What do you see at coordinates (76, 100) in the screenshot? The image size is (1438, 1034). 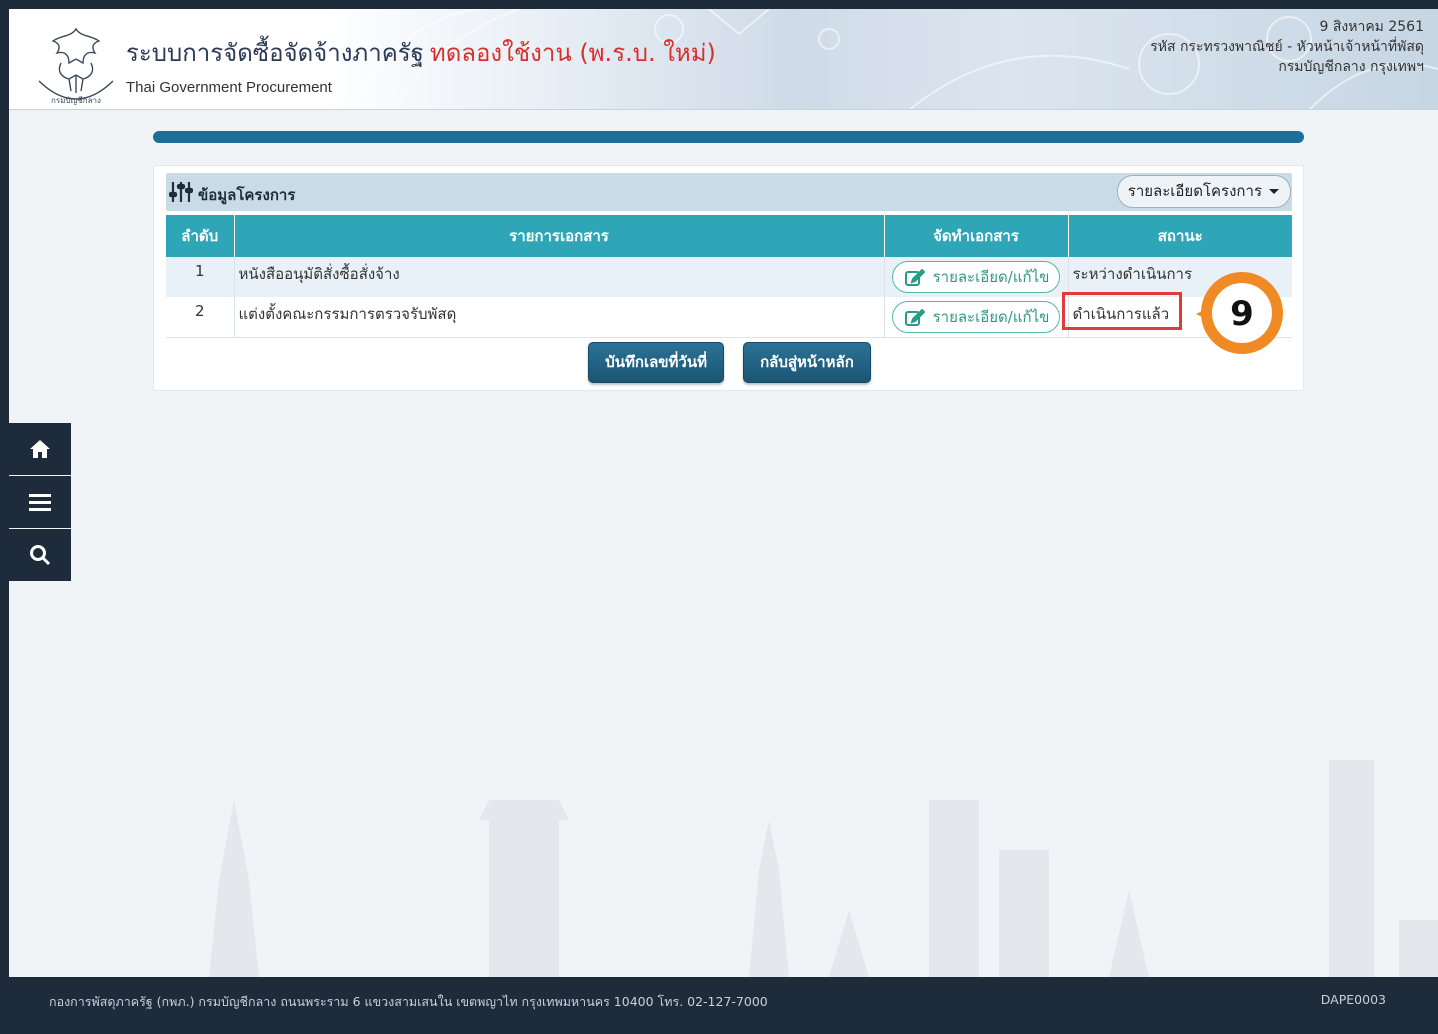 I see `logo-text: กรมบัญชีกลาง` at bounding box center [76, 100].